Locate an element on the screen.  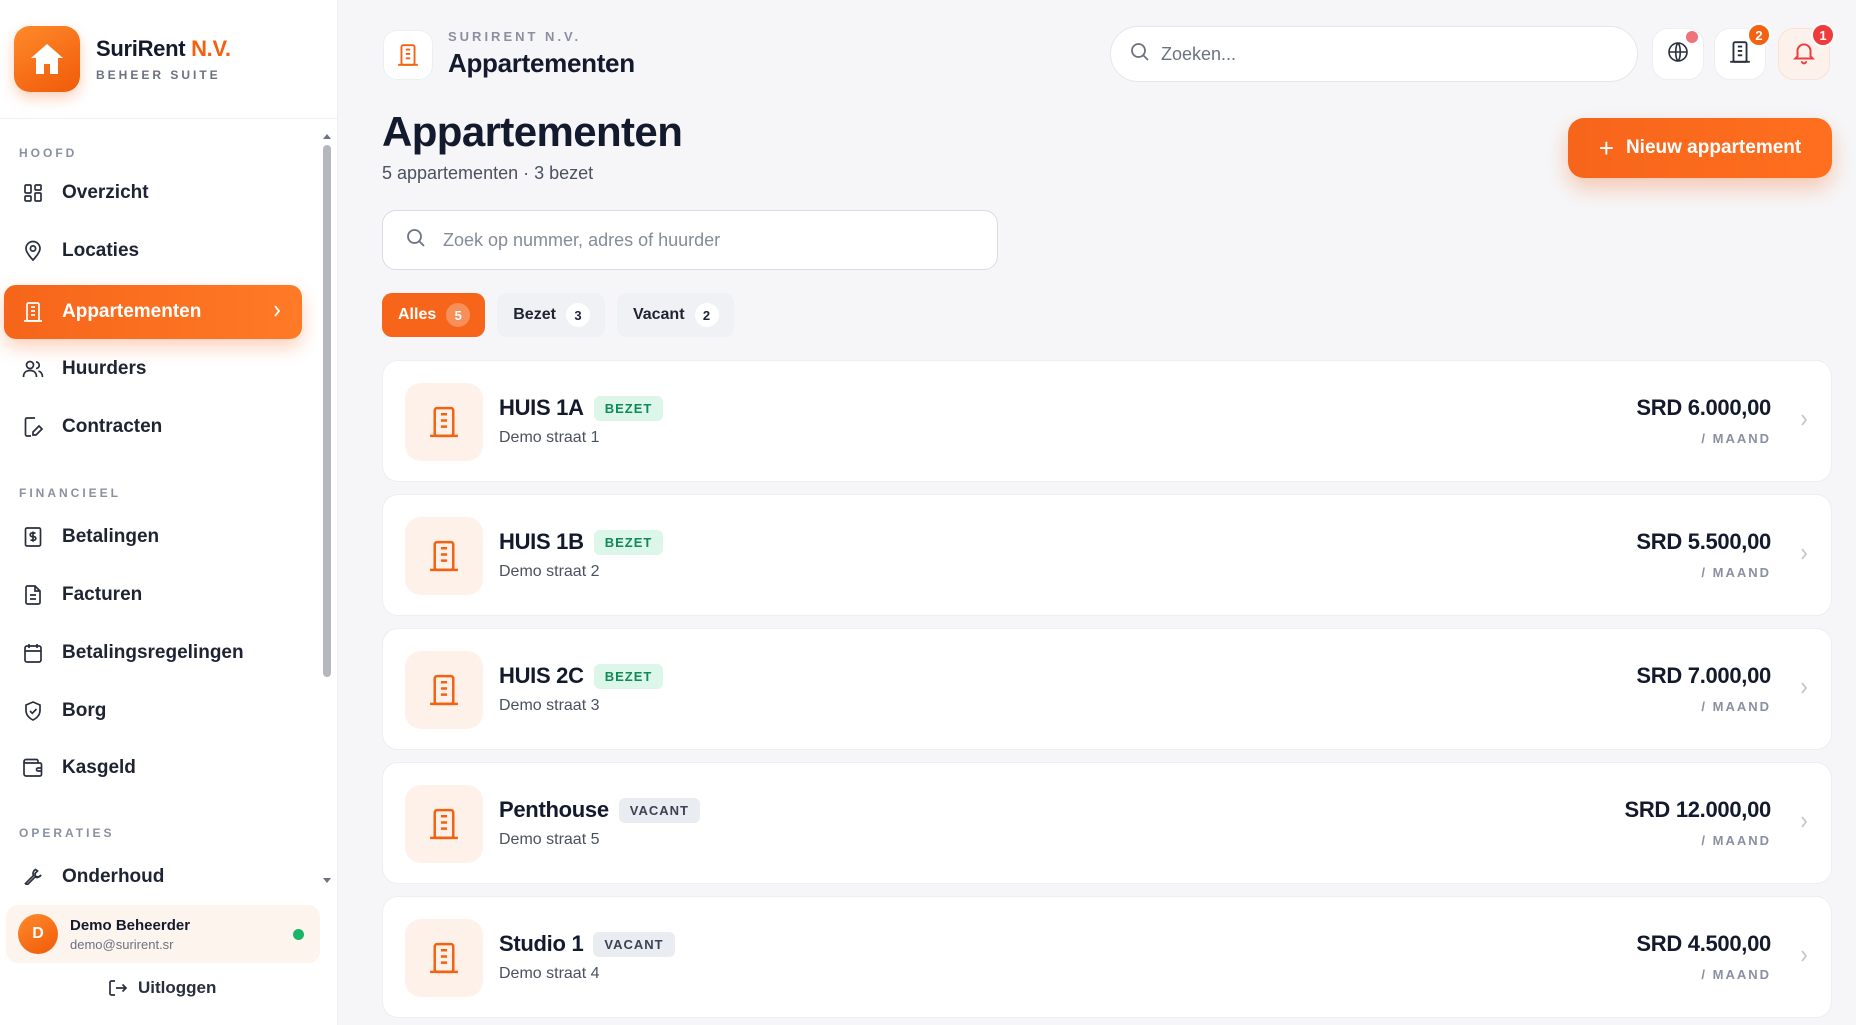
sidebar-item-label: Appartementen is located at coordinates (132, 311).